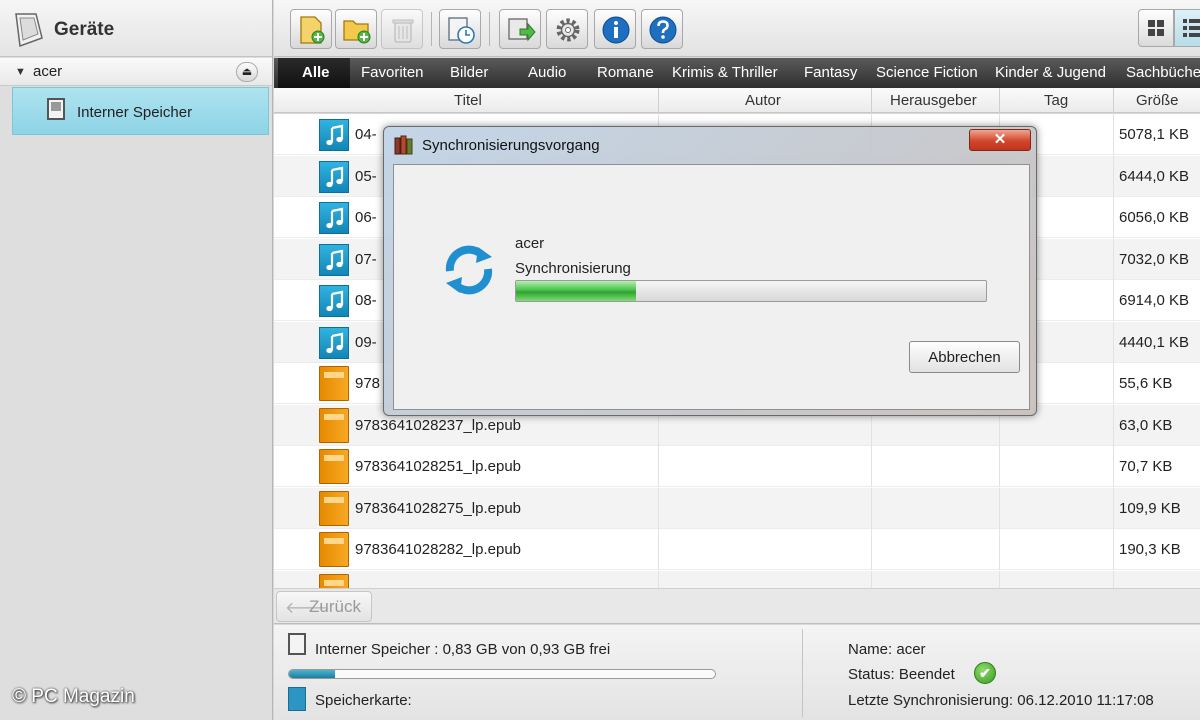  I want to click on list-view-icon, so click(1191, 28).